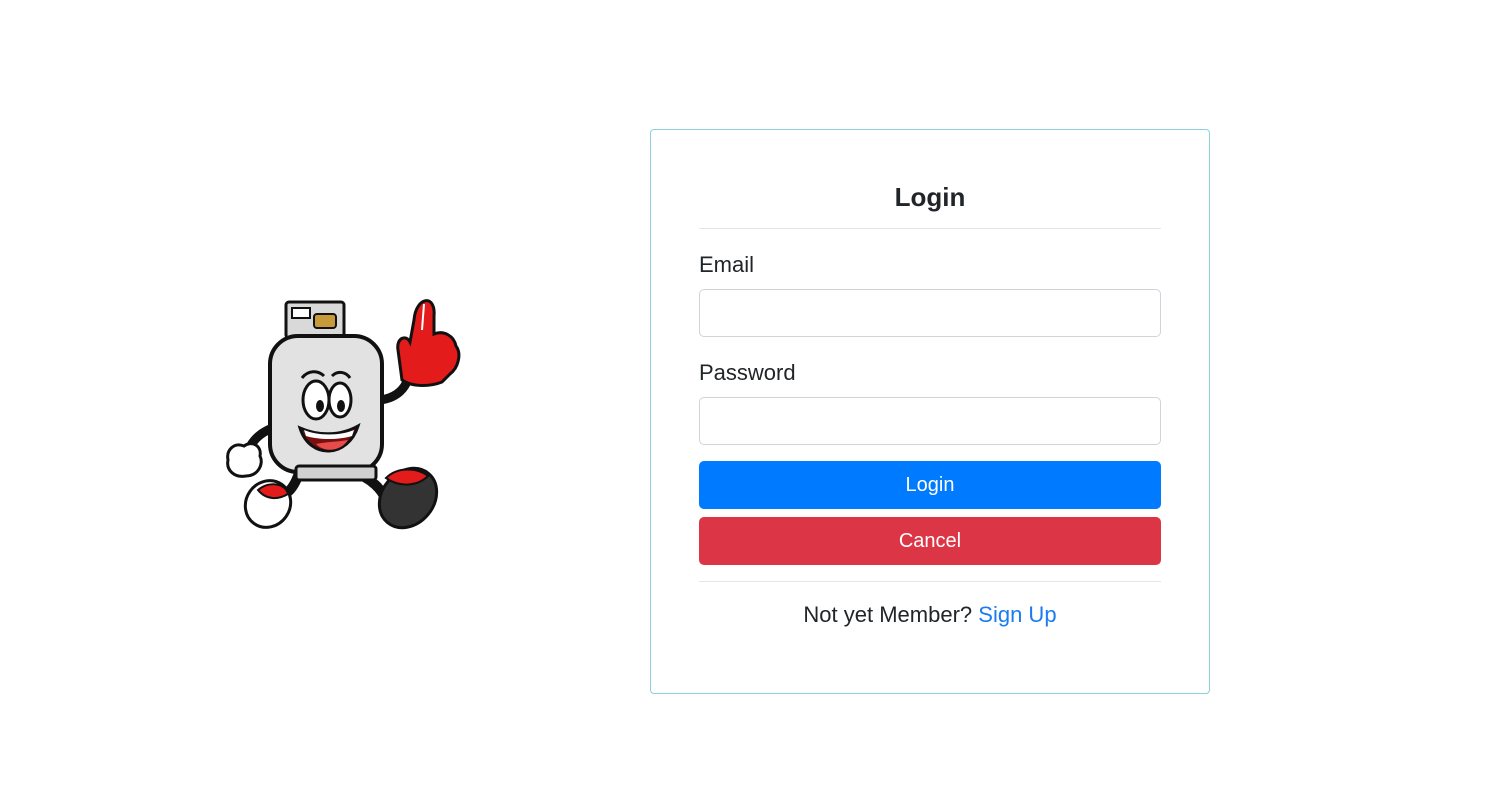 Image resolution: width=1512 pixels, height=800 pixels. I want to click on email-field, so click(930, 313).